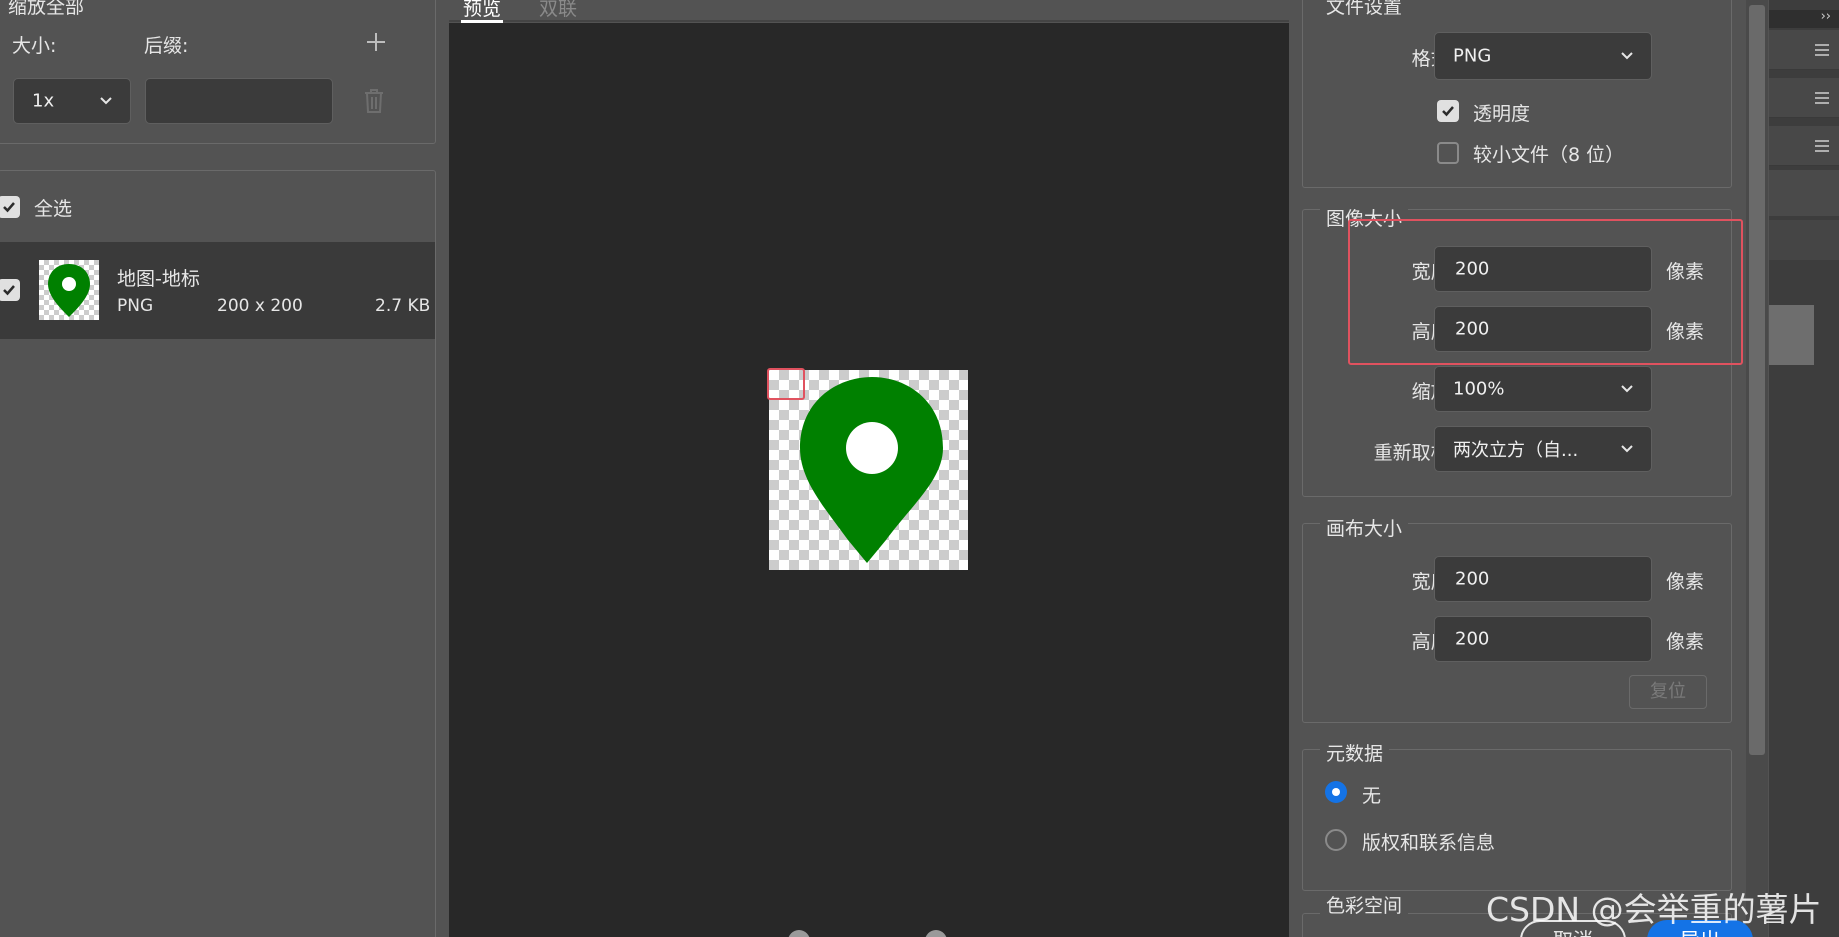 Image resolution: width=1839 pixels, height=937 pixels. What do you see at coordinates (1543, 389) in the screenshot?
I see `scale-dropdown: 100%` at bounding box center [1543, 389].